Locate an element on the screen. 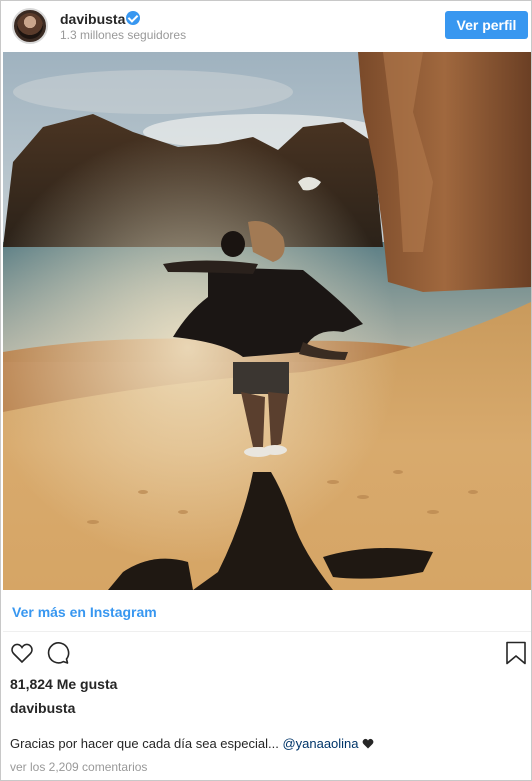 Image resolution: width=532 pixels, height=781 pixels. followers-count: 1.3 millones seguidores is located at coordinates (123, 35).